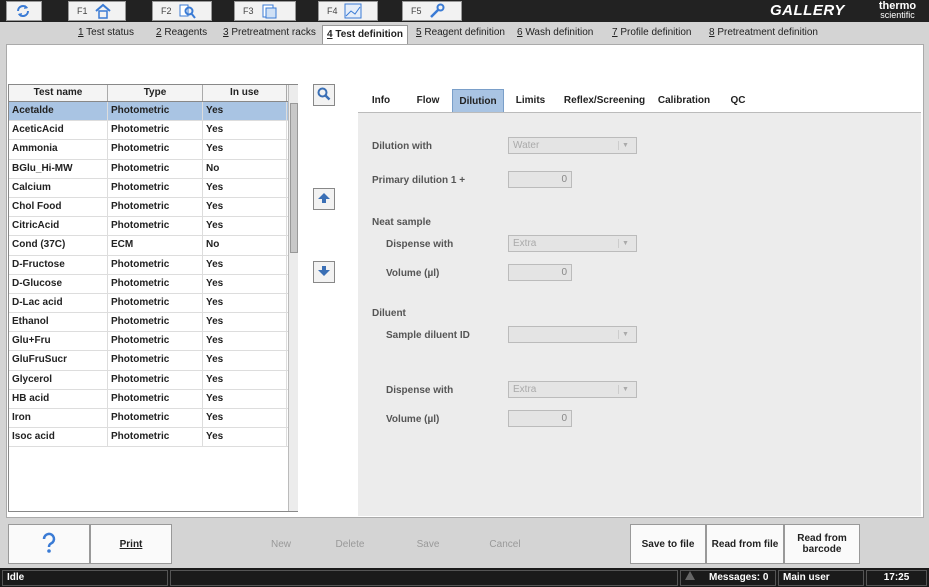  I want to click on scrollbar-thumb, so click(294, 178).